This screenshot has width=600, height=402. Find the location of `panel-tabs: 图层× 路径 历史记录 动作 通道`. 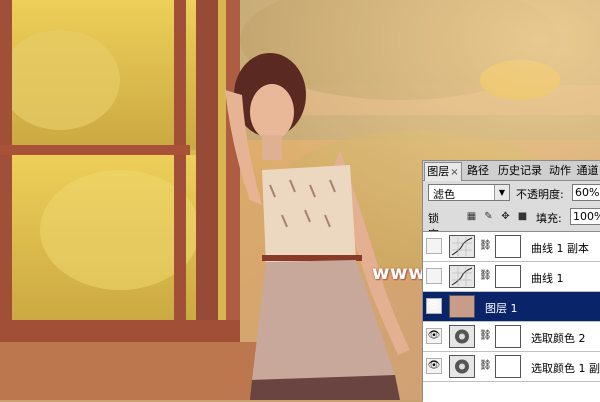

panel-tabs: 图层× 路径 历史记录 动作 通道 is located at coordinates (511, 171).